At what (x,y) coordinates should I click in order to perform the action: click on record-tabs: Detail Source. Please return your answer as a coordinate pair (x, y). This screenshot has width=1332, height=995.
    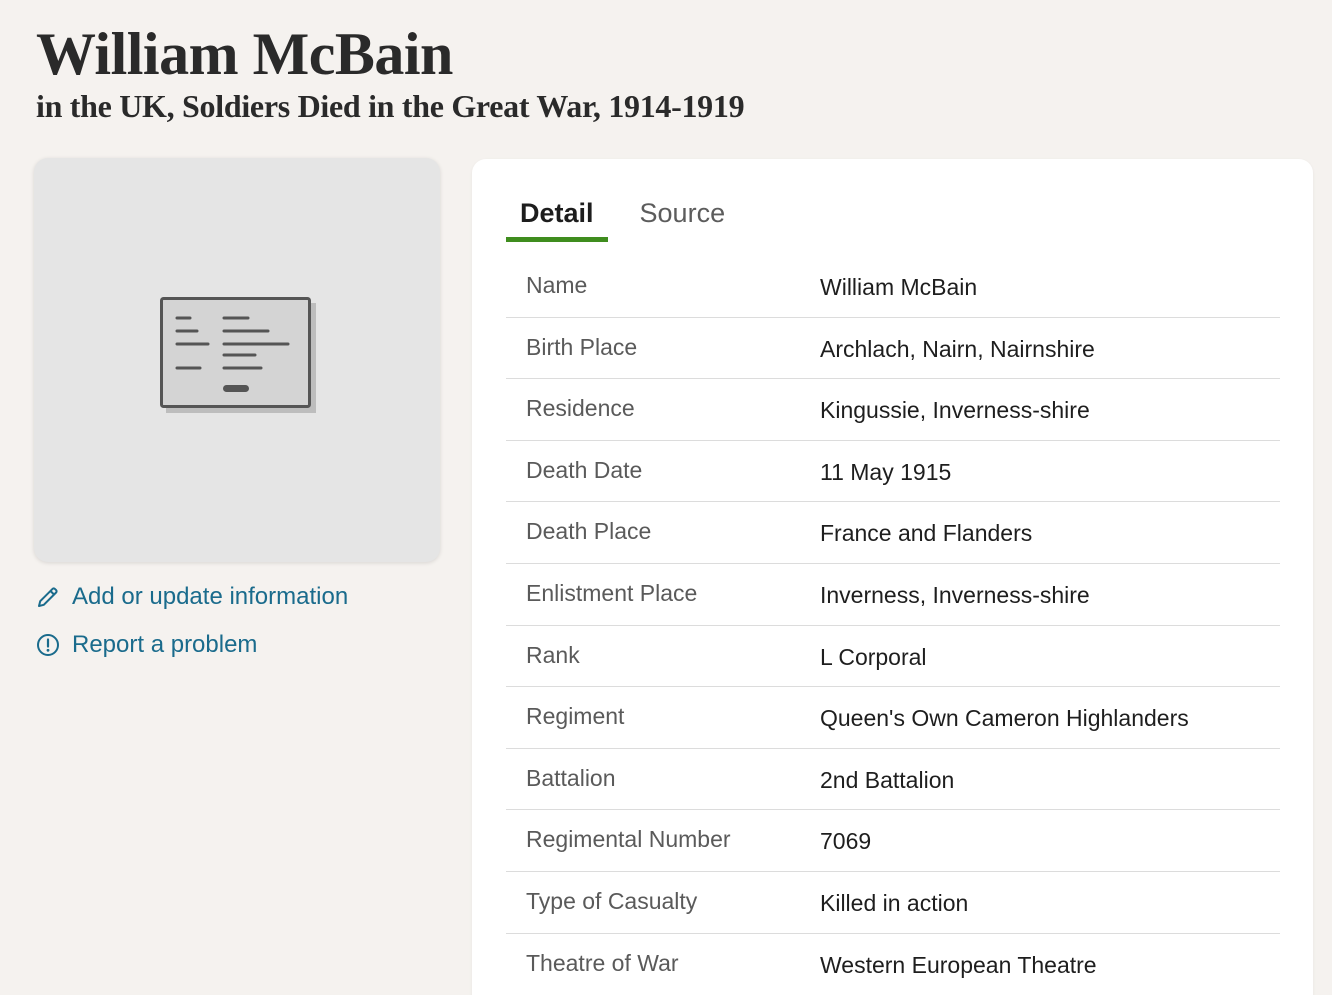
    Looking at the image, I should click on (622, 218).